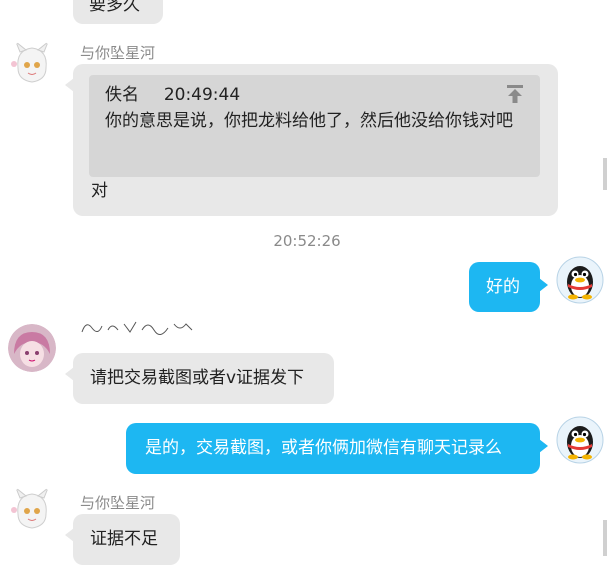 This screenshot has width=607, height=565. I want to click on sender-signature-image, so click(138, 327).